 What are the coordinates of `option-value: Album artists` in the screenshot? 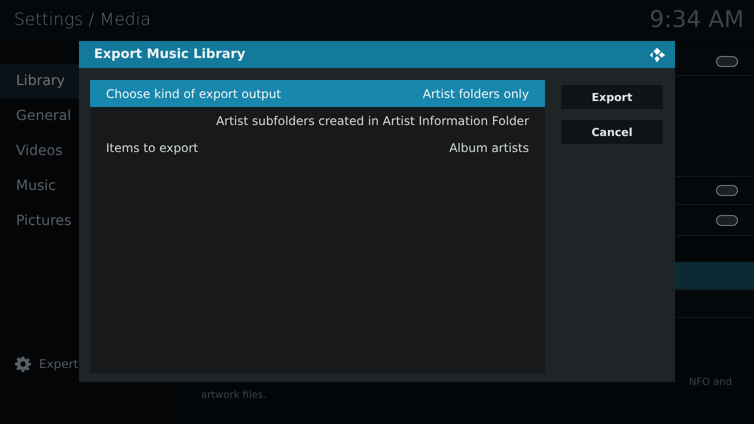 It's located at (489, 147).